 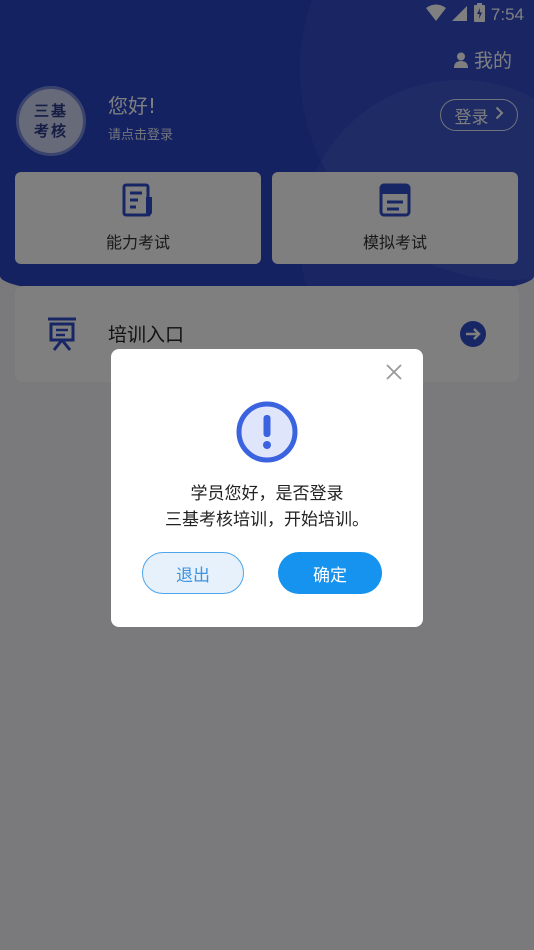 I want to click on dialog-message: 学员您好，是否登录 三基考核培训，开始培训。, so click(x=267, y=507).